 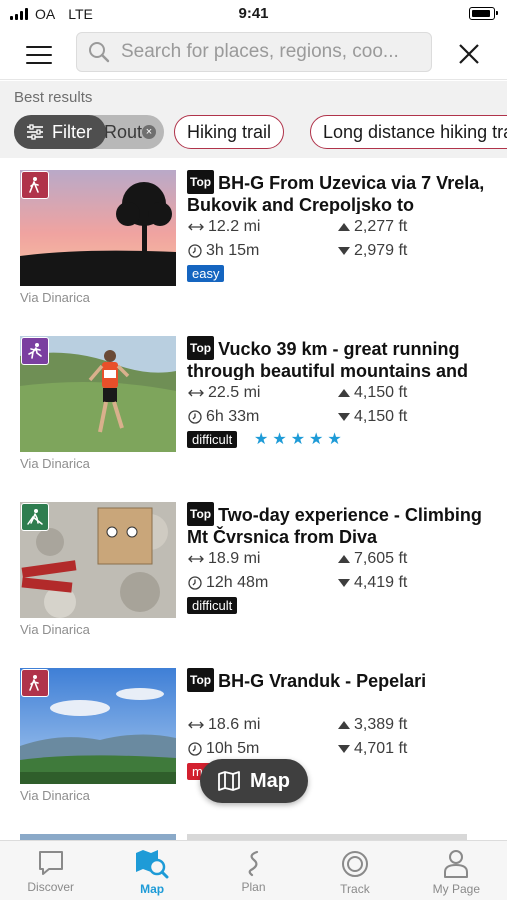 I want to click on tour-descent: 4,419 ft, so click(x=372, y=583).